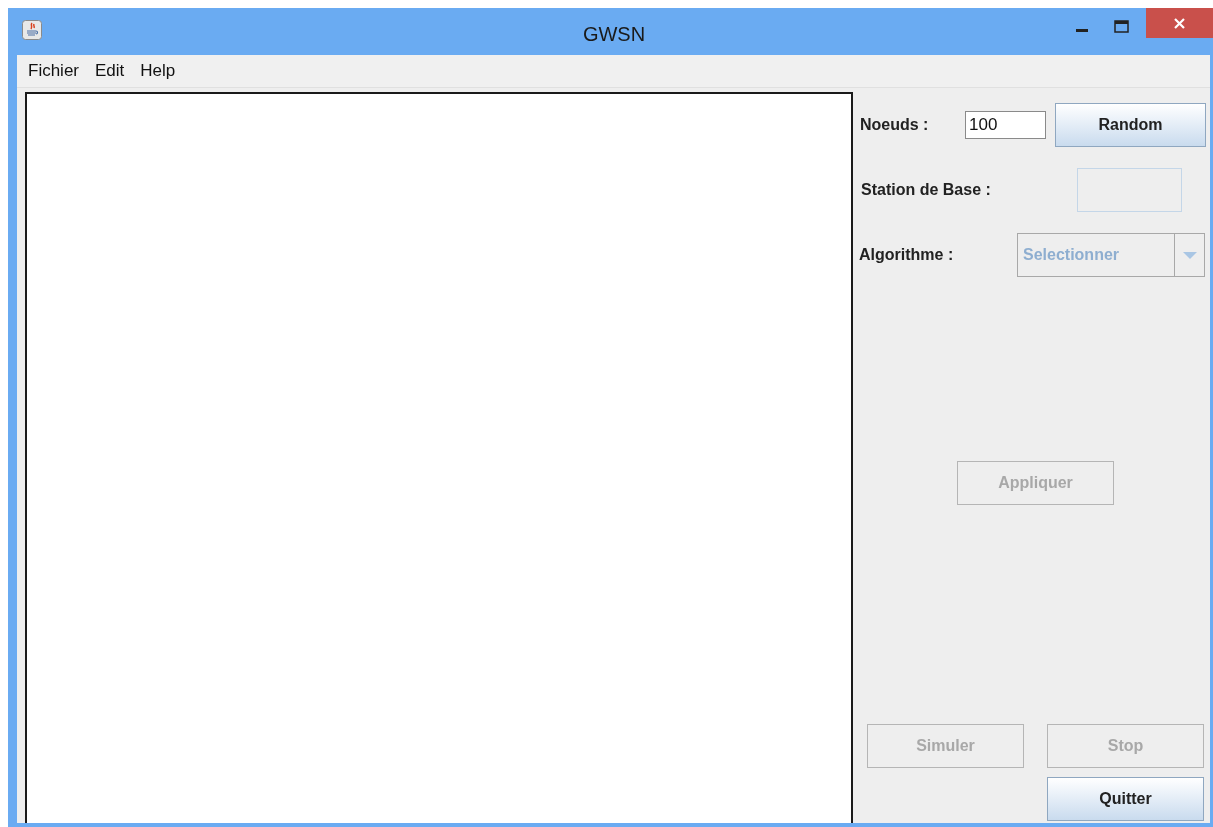 The image size is (1213, 827). I want to click on maximize-icon, so click(1121, 26).